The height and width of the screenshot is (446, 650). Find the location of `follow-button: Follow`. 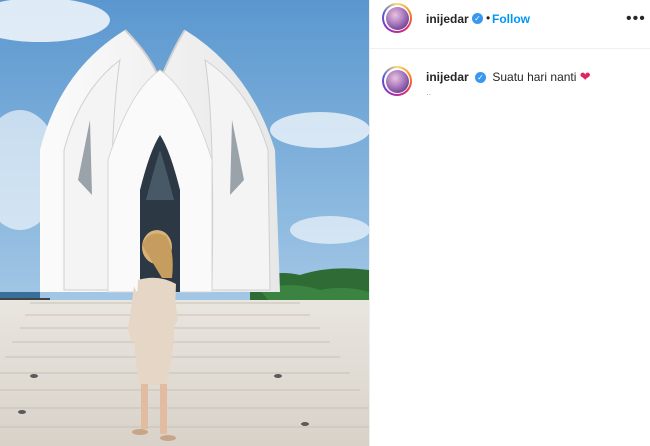

follow-button: Follow is located at coordinates (511, 19).